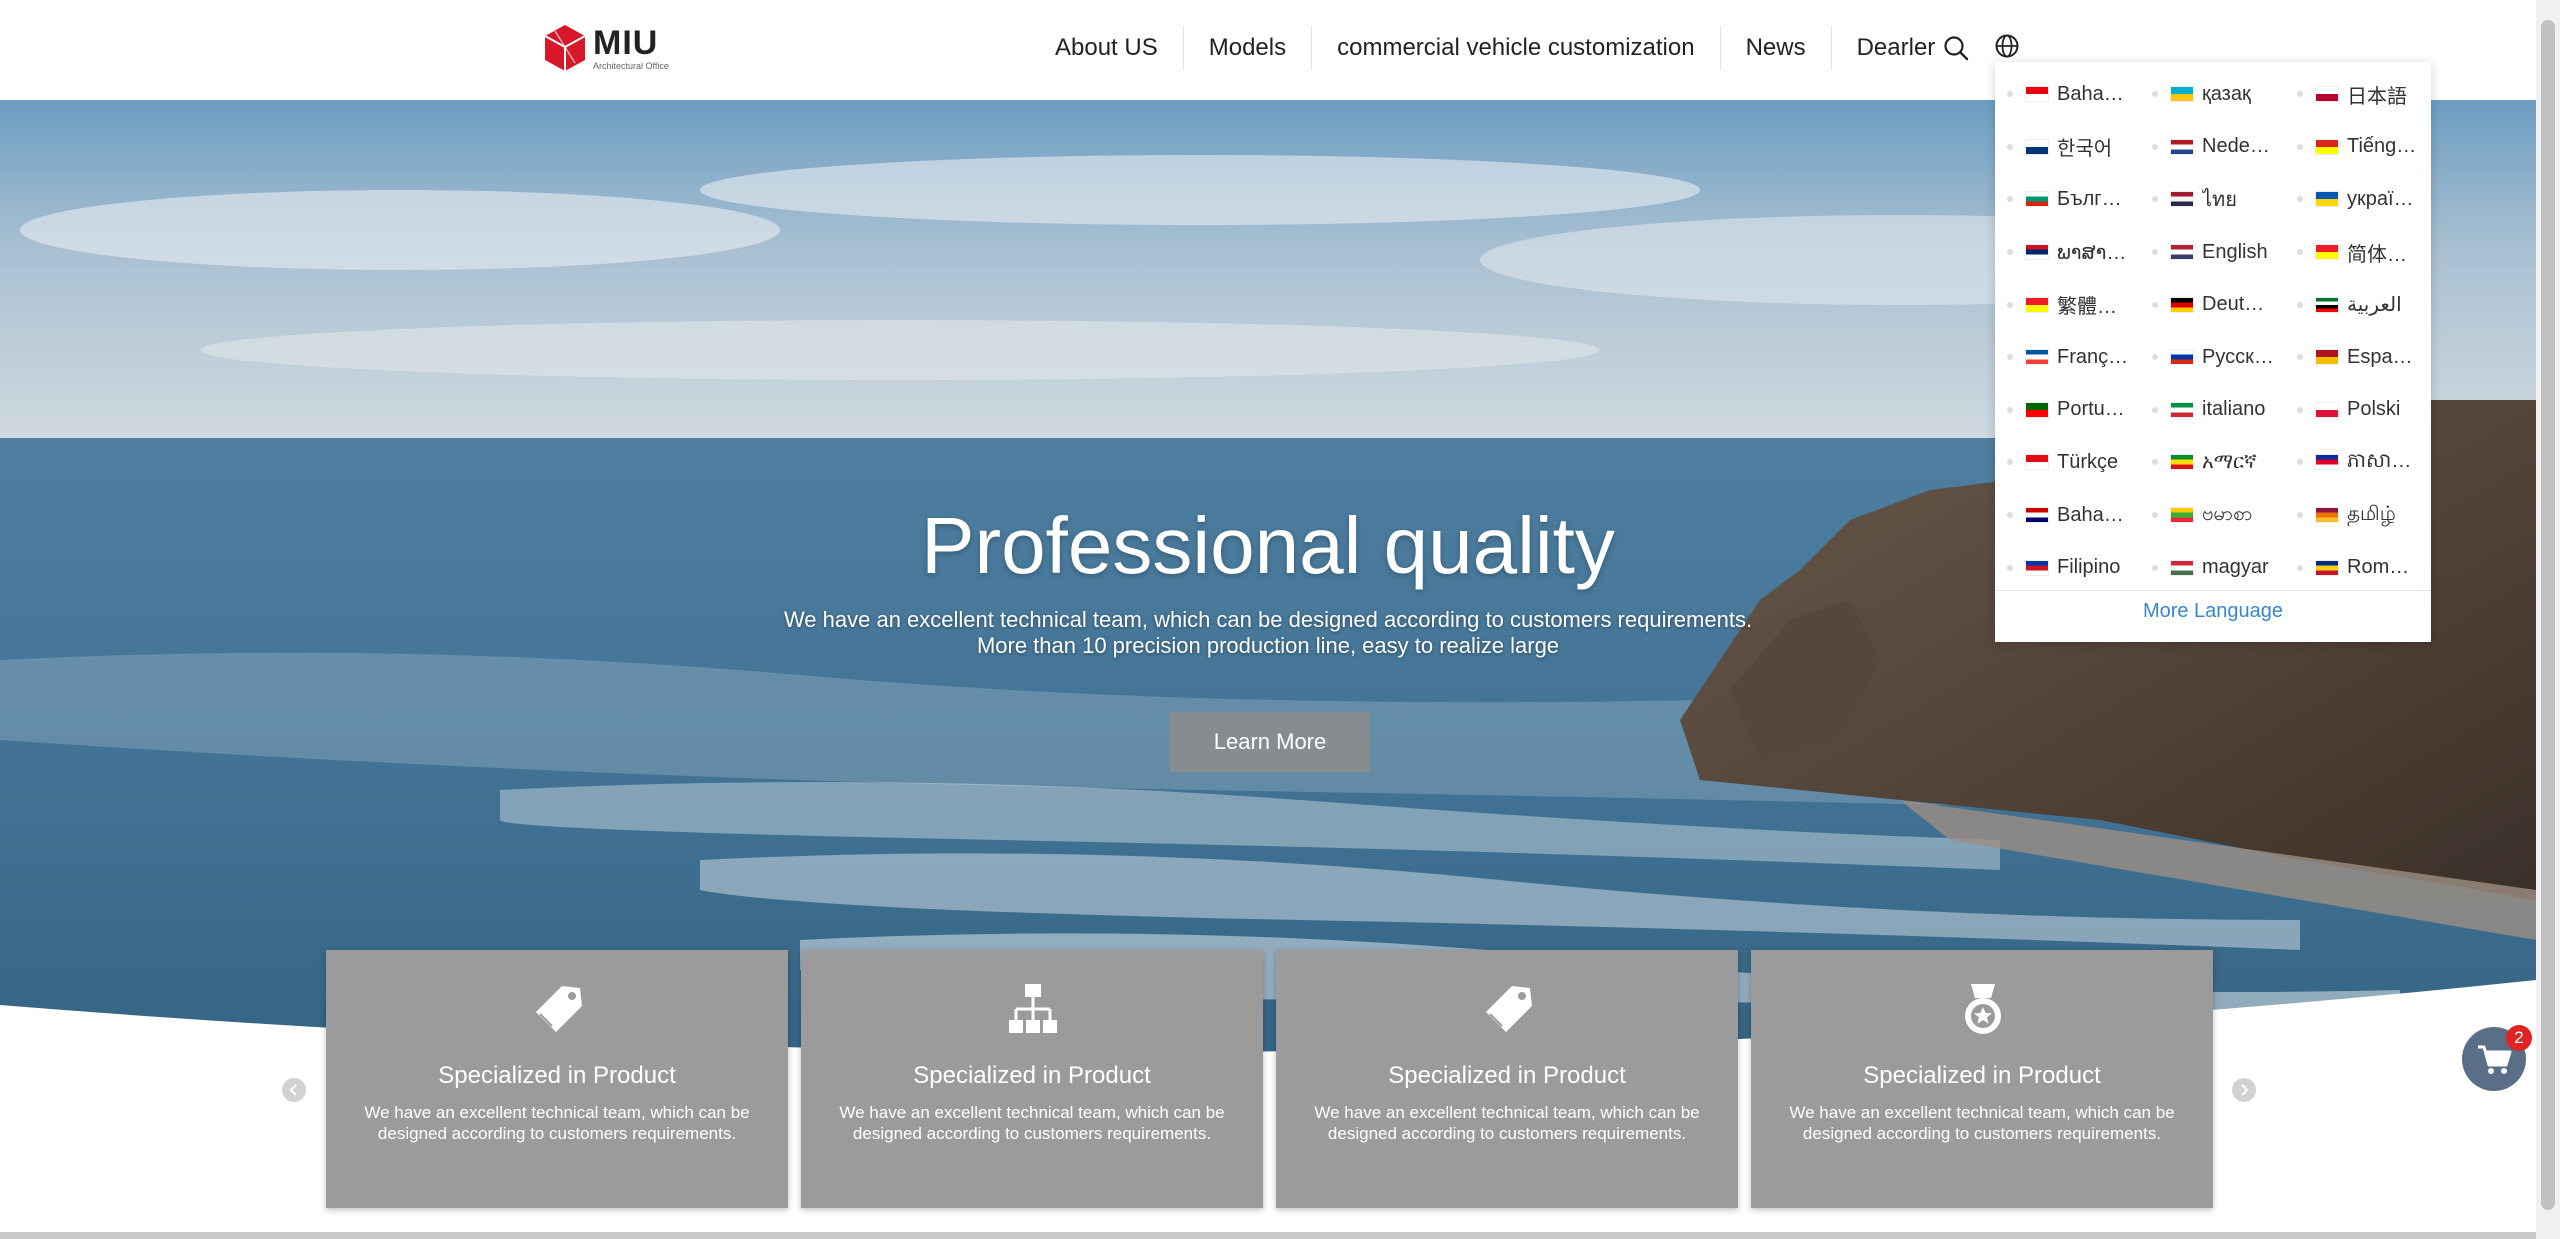 The width and height of the screenshot is (2560, 1239). What do you see at coordinates (1270, 742) in the screenshot?
I see `learn-more-button: Learn More` at bounding box center [1270, 742].